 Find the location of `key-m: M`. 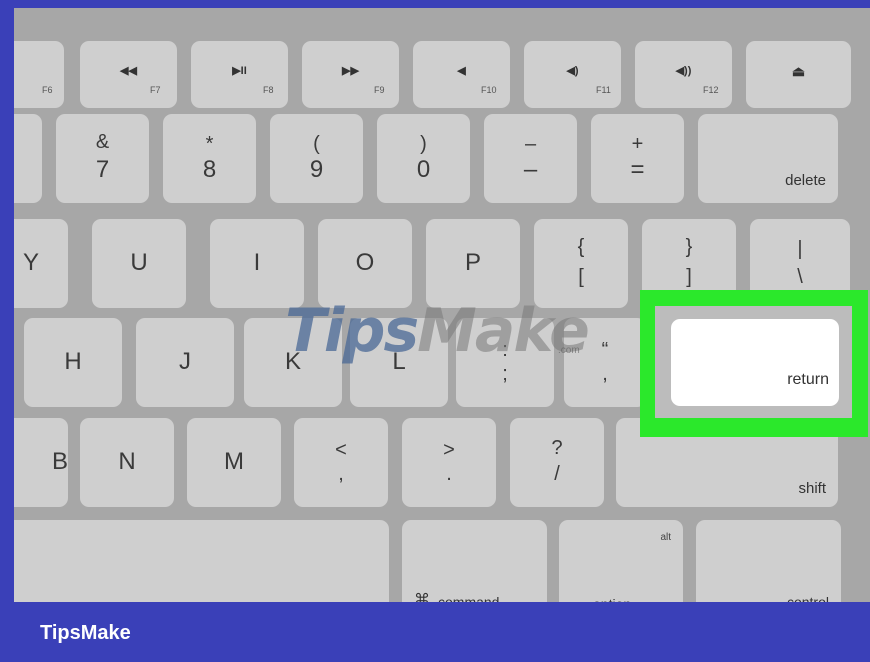

key-m: M is located at coordinates (234, 462).